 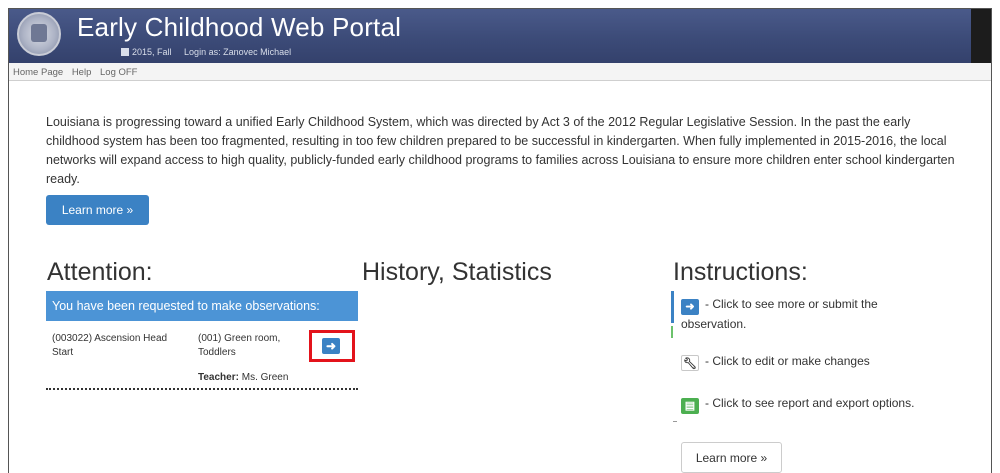 I want to click on login-label: Login as: Zanovec Michael, so click(x=238, y=52).